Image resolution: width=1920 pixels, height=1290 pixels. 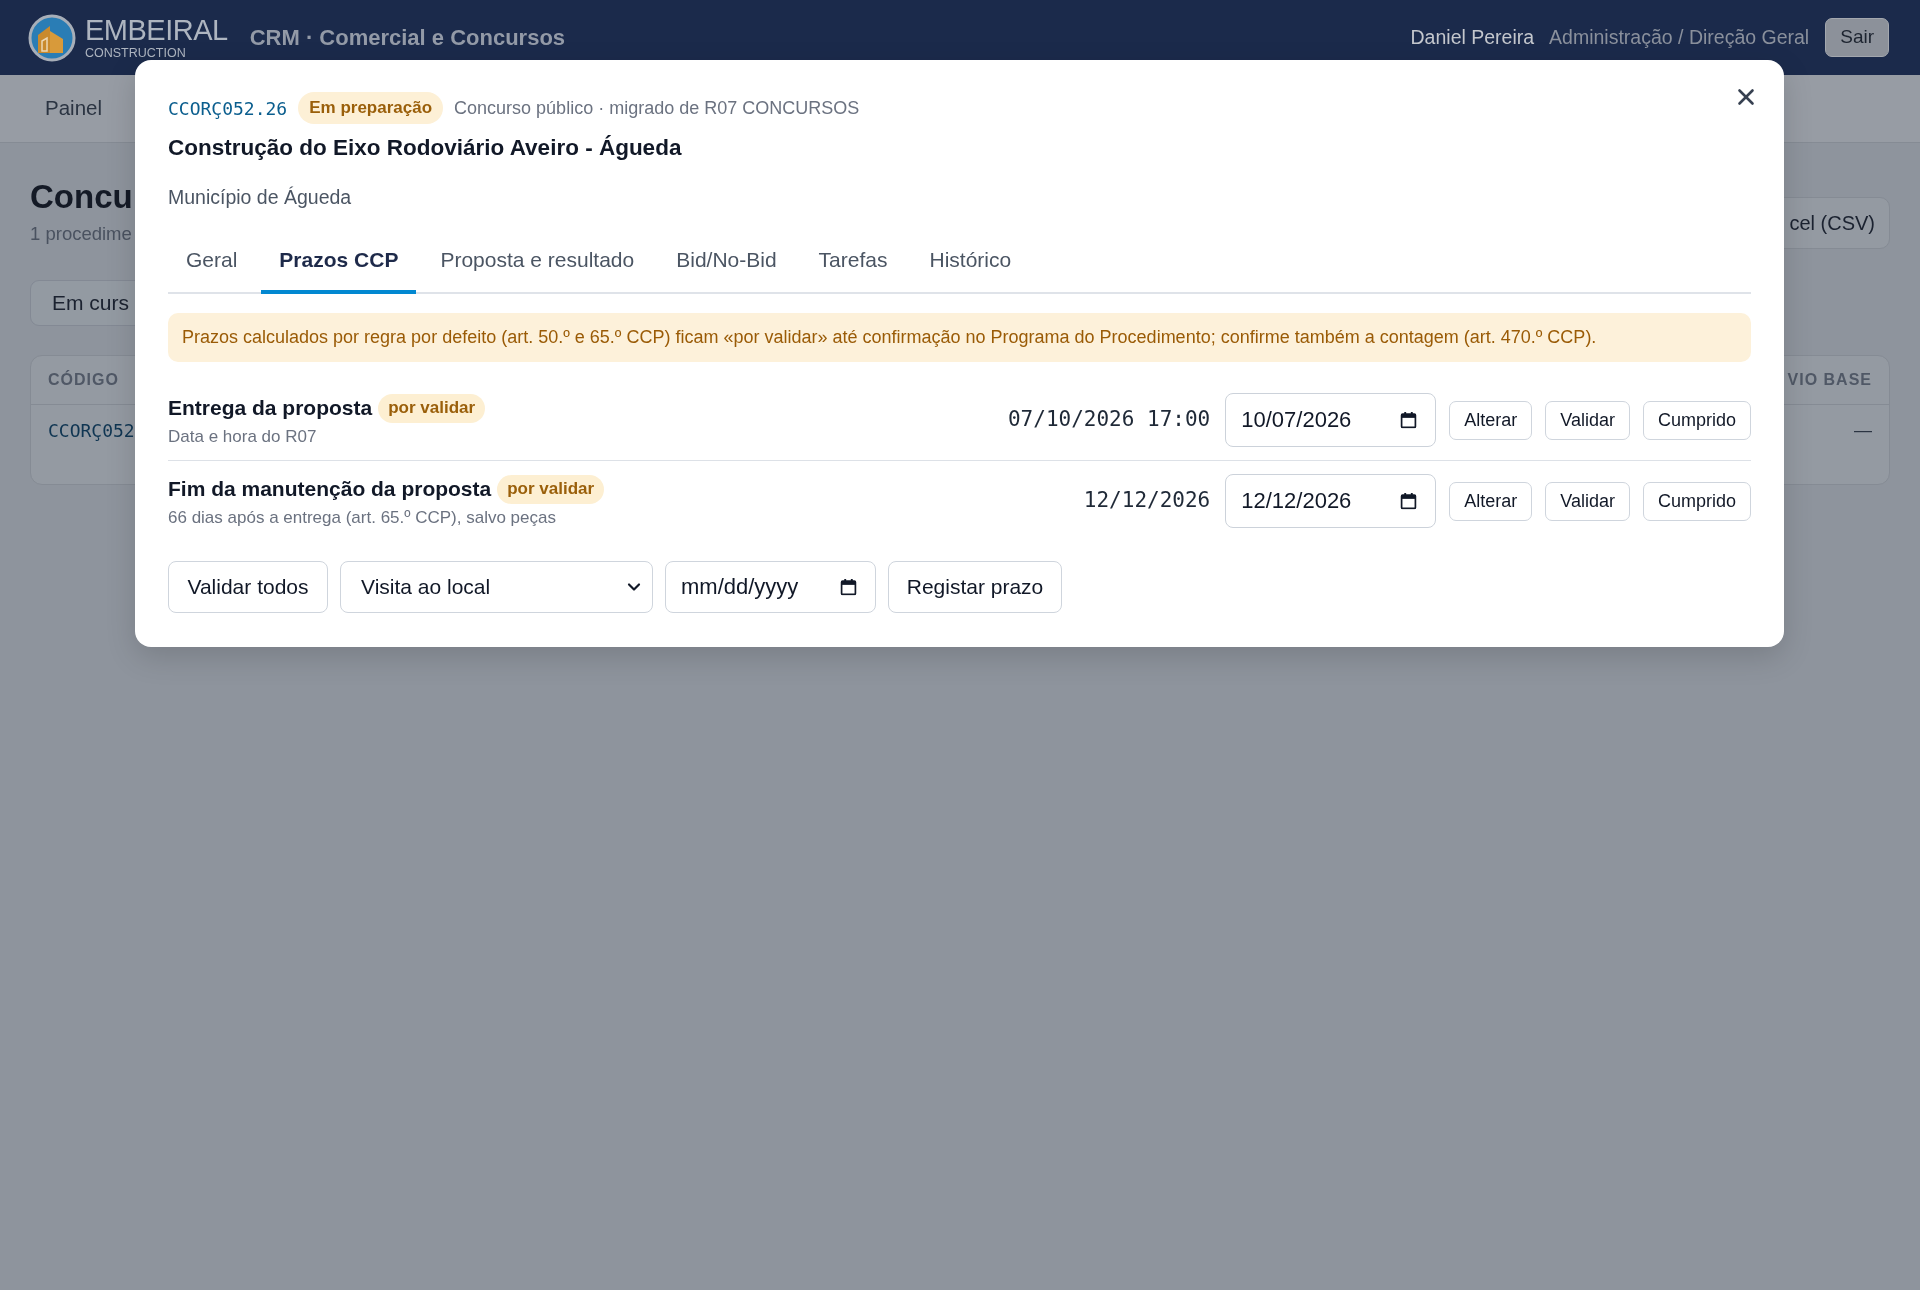 I want to click on procedure-title: Construção do Eixo Rodoviário Aveiro - Águeda, so click(x=425, y=148).